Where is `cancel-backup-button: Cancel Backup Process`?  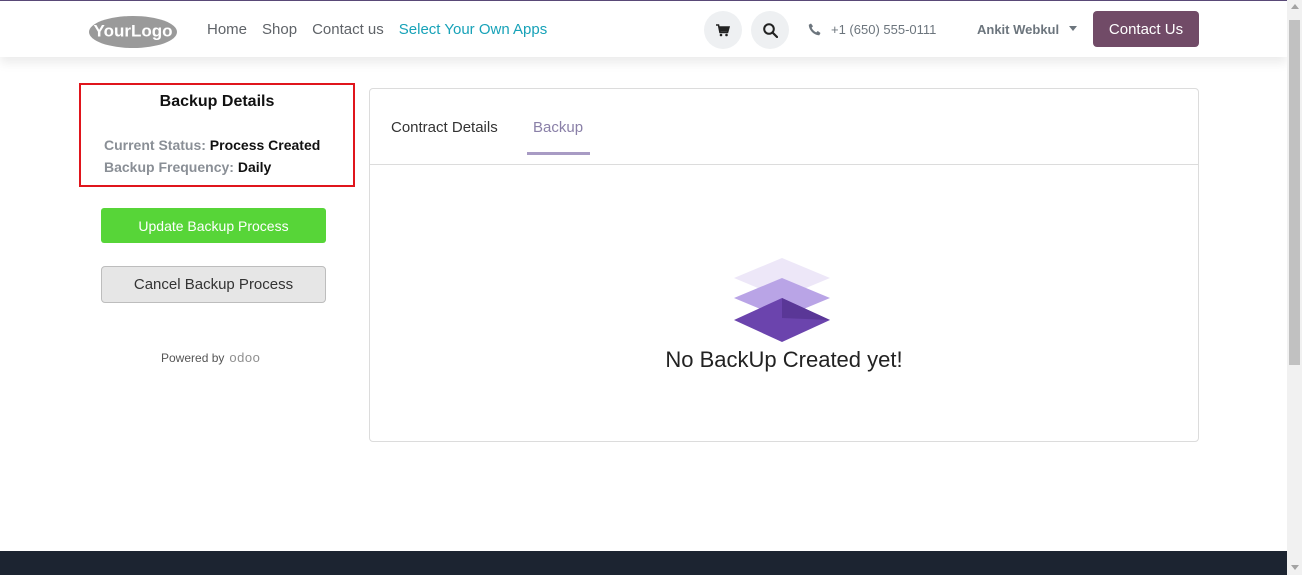 cancel-backup-button: Cancel Backup Process is located at coordinates (213, 284).